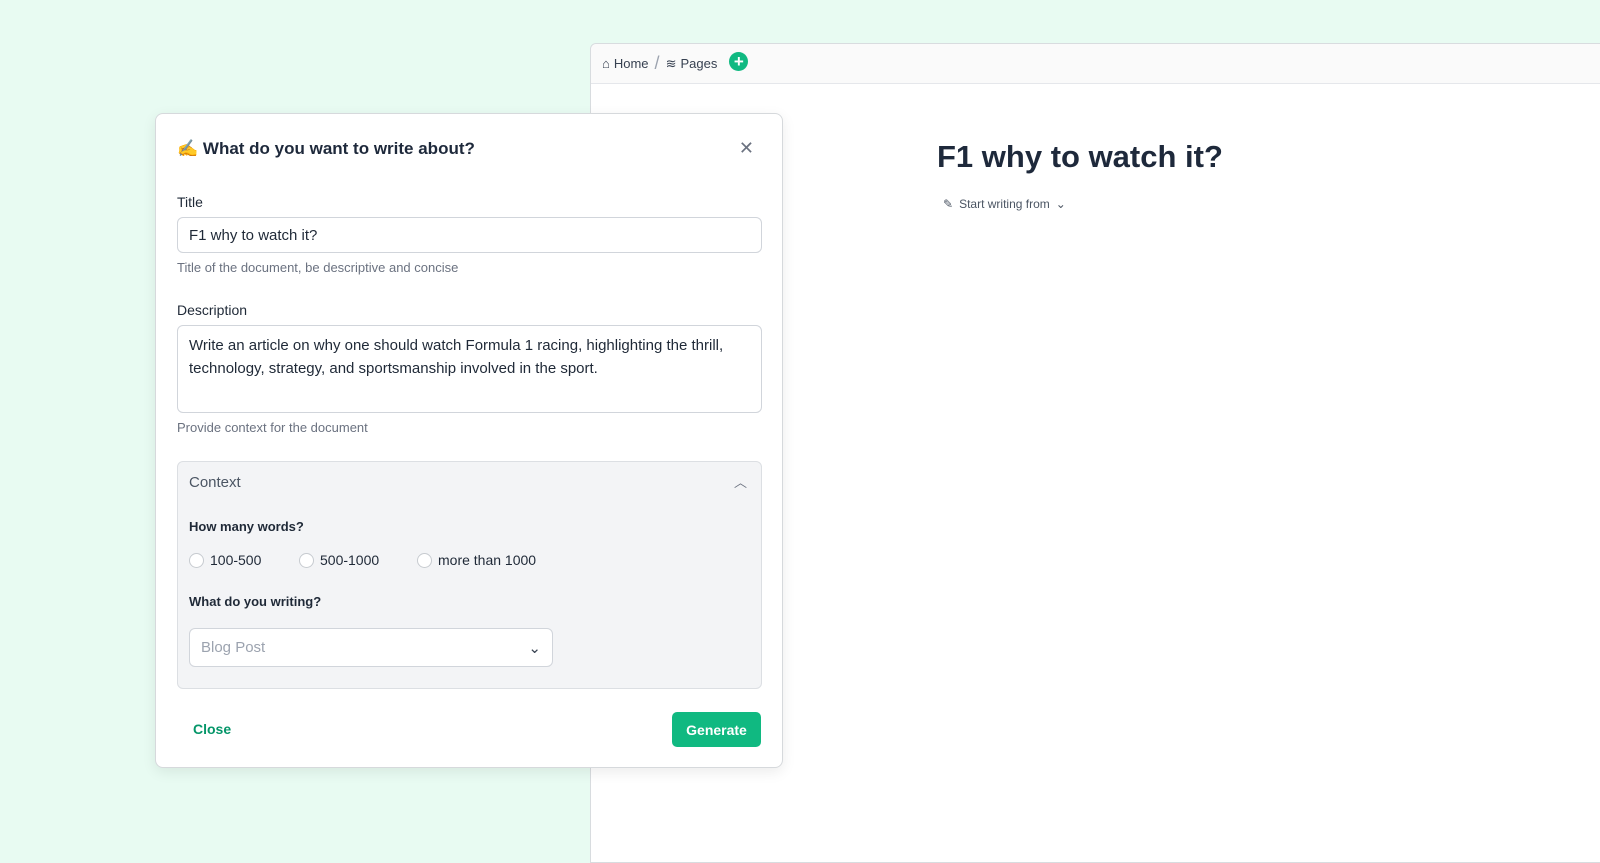 This screenshot has height=863, width=1600. I want to click on close-icon: ✕, so click(746, 148).